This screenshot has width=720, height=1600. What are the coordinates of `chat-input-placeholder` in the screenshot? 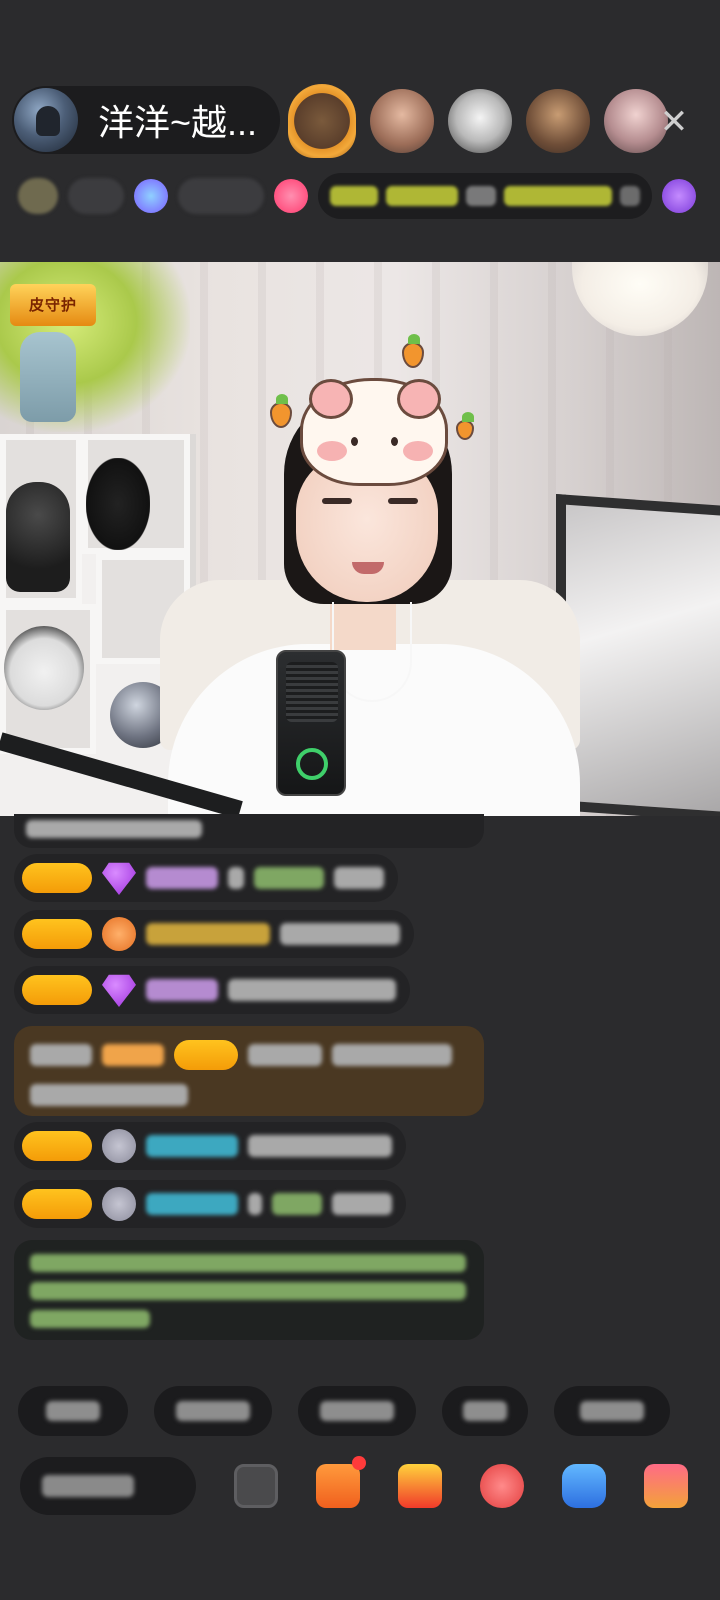 It's located at (88, 1486).